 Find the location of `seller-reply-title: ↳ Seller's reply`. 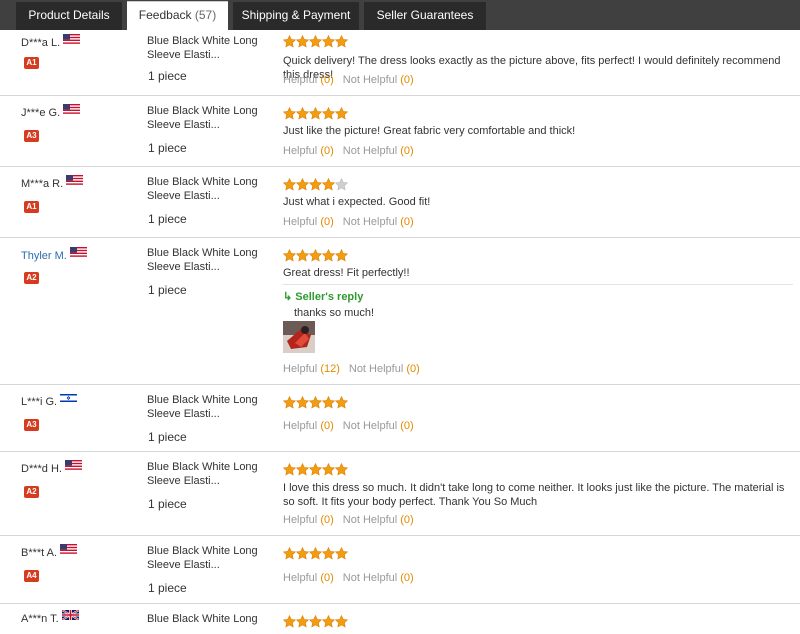

seller-reply-title: ↳ Seller's reply is located at coordinates (323, 296).